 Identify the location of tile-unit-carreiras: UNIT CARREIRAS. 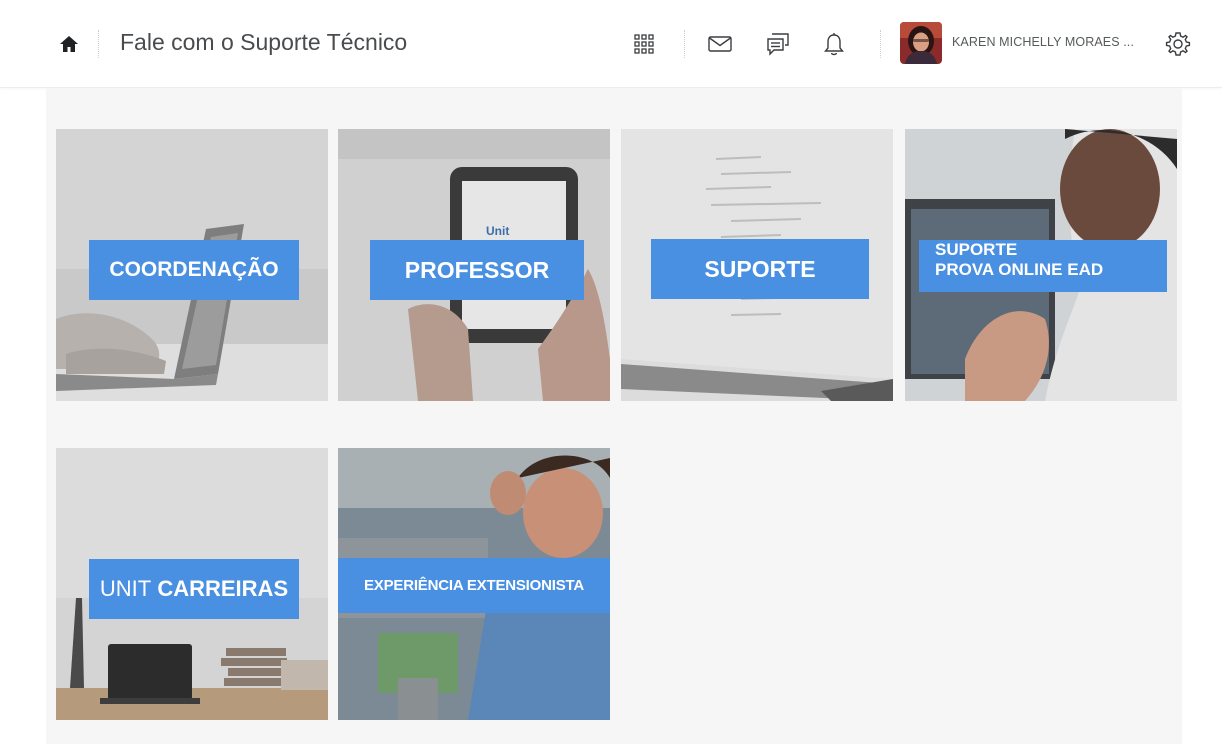
(192, 584).